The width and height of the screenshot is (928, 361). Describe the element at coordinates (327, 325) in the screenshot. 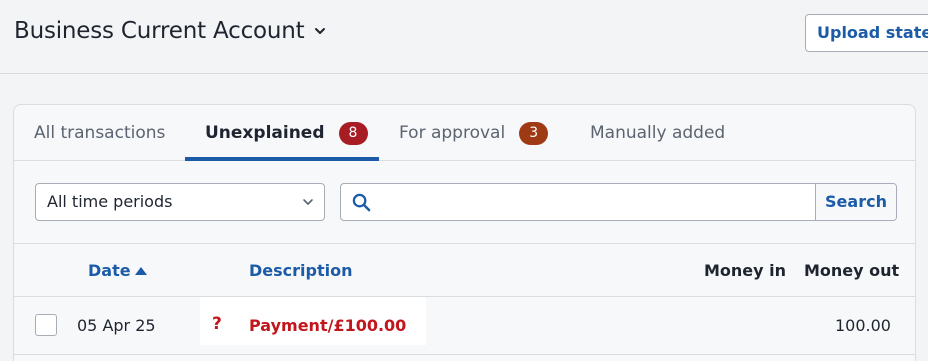

I see `row-description-link: Payment/£100.00` at that location.